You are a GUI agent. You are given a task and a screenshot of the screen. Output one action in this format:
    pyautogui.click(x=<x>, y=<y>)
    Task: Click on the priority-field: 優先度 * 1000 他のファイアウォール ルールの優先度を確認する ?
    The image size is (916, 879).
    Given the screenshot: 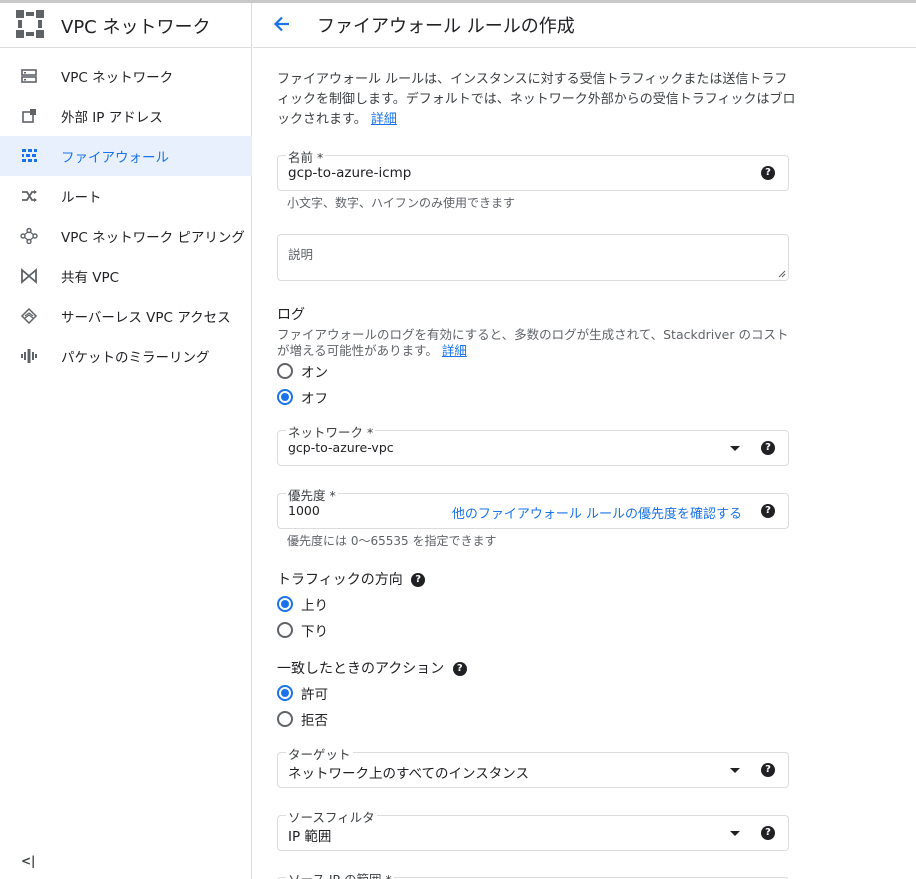 What is the action you would take?
    pyautogui.click(x=533, y=507)
    